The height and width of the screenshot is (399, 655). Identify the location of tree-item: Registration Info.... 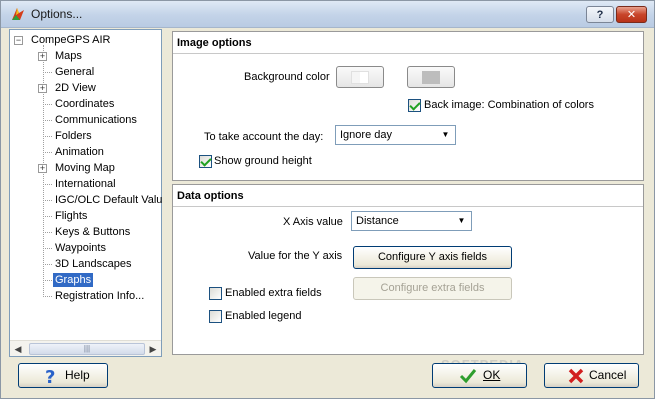
(99, 296).